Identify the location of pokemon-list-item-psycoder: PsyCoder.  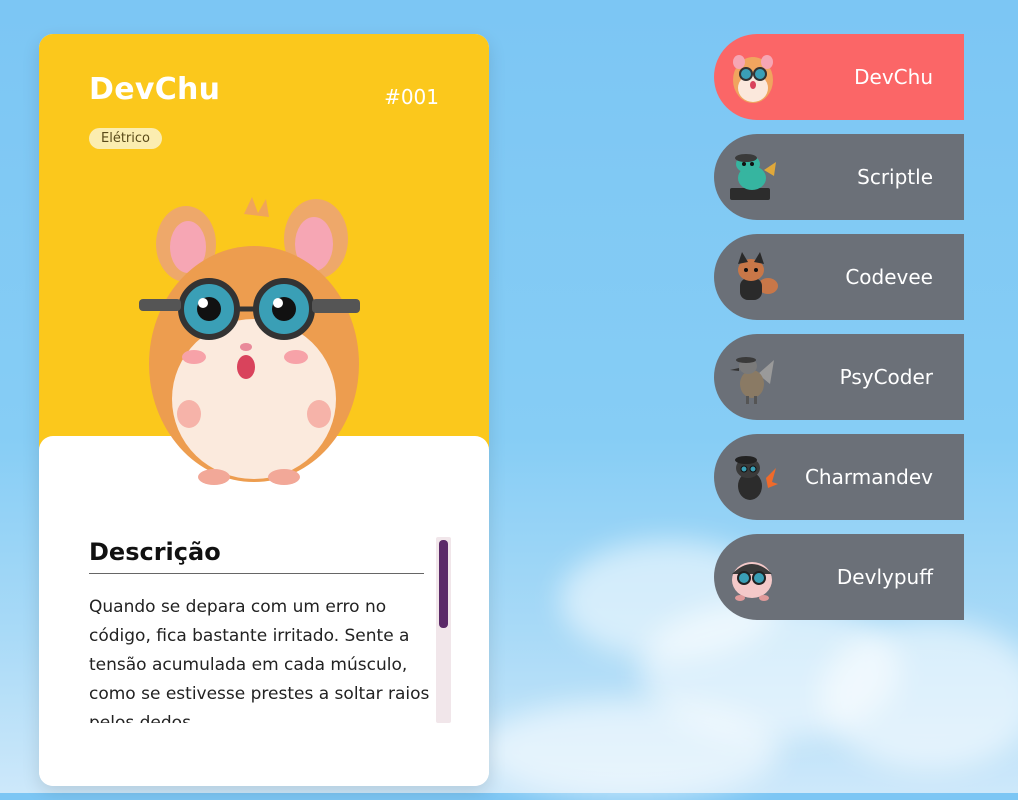
(839, 377).